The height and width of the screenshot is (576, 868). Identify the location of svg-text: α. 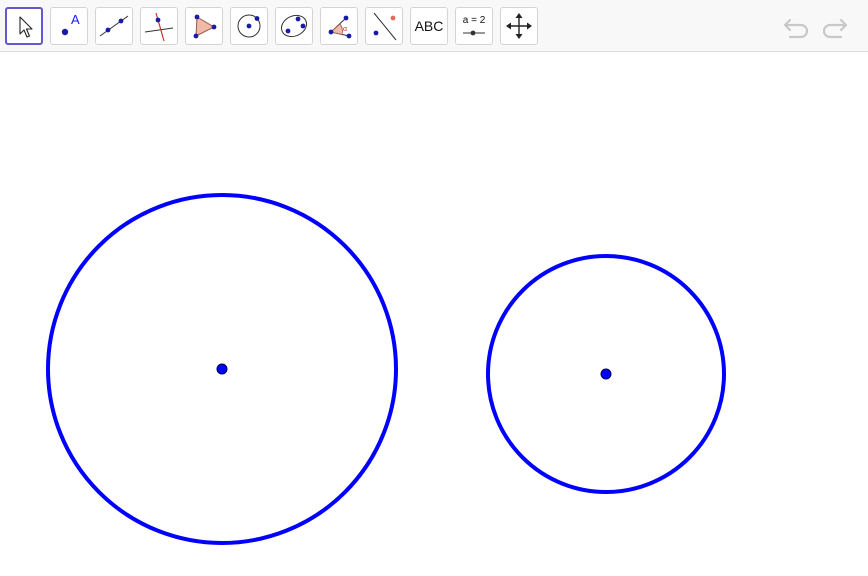
(345, 29).